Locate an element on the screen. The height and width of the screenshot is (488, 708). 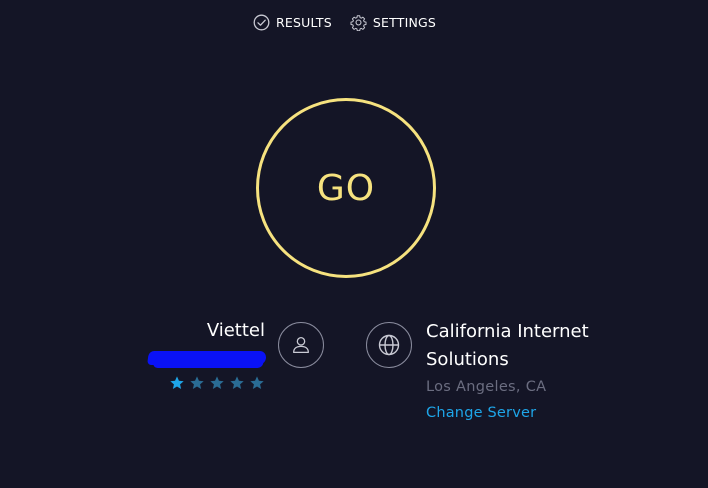
settings-label: SETTINGS is located at coordinates (404, 22).